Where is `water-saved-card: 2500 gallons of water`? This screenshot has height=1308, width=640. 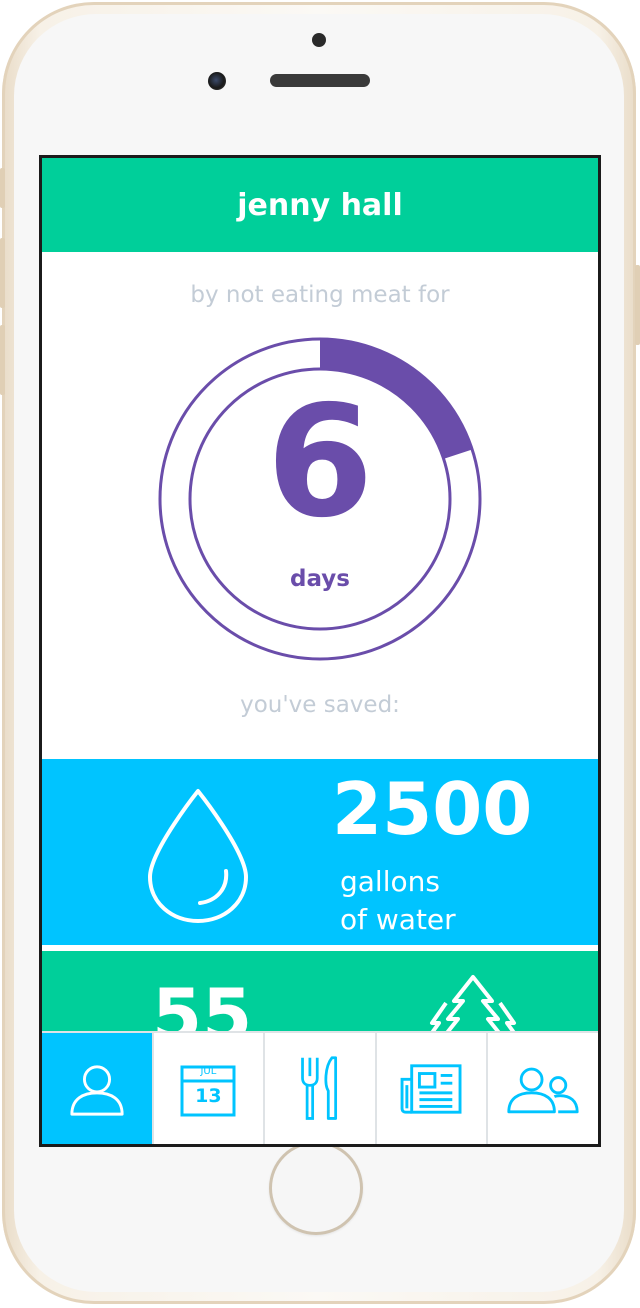
water-saved-card: 2500 gallons of water is located at coordinates (320, 852).